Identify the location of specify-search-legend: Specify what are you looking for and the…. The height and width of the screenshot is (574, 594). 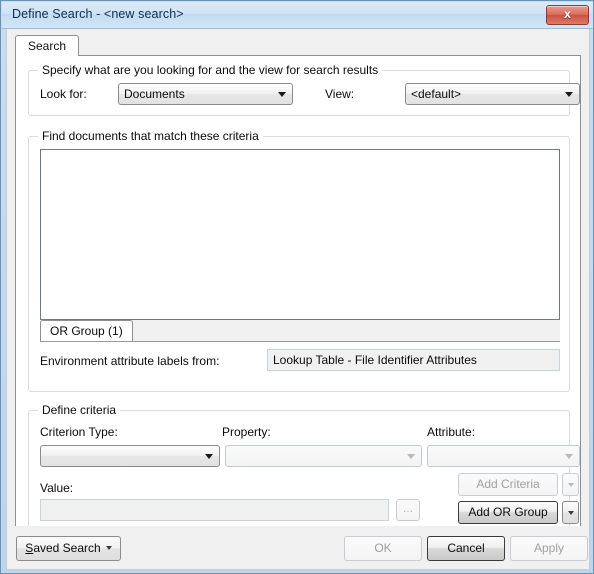
(210, 70).